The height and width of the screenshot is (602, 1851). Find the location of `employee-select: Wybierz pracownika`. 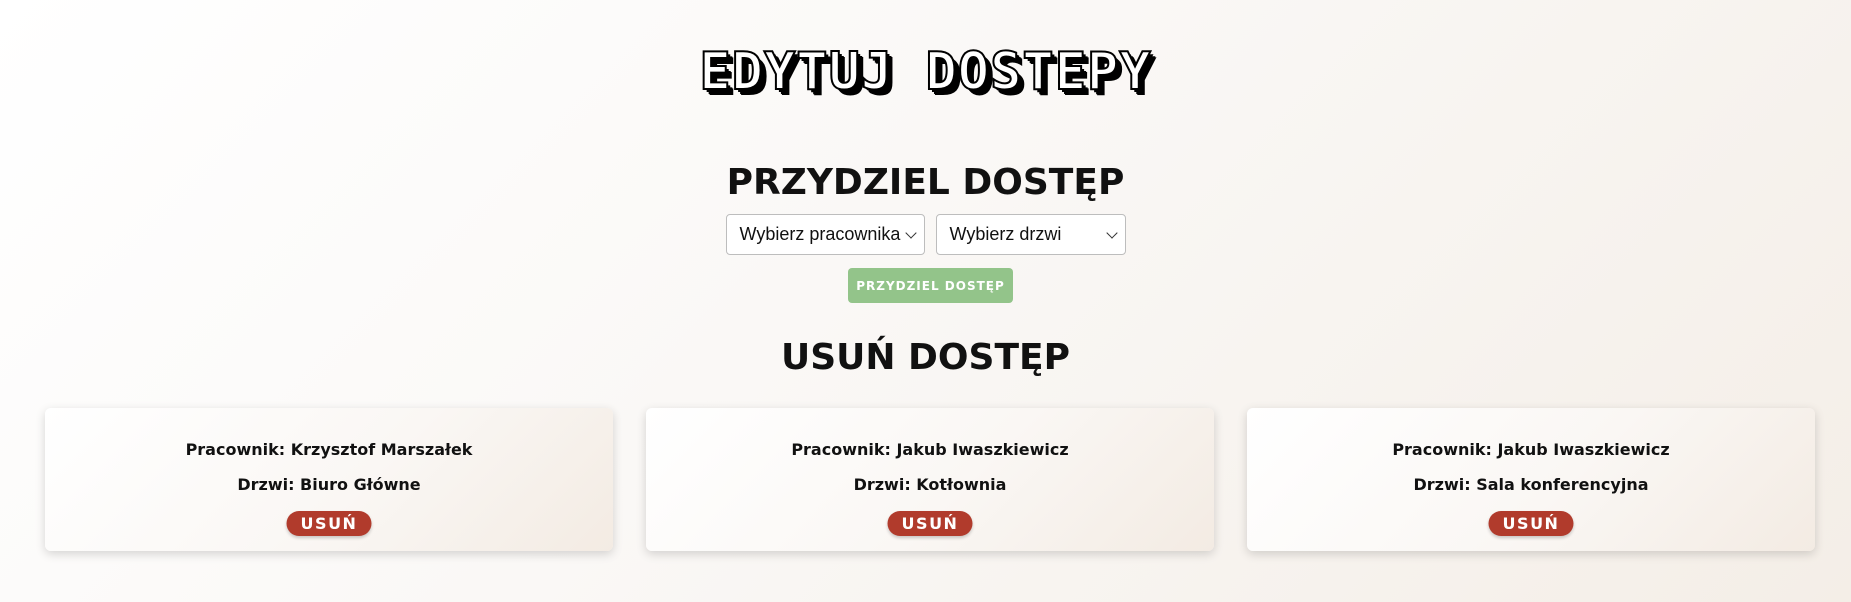

employee-select: Wybierz pracownika is located at coordinates (825, 234).